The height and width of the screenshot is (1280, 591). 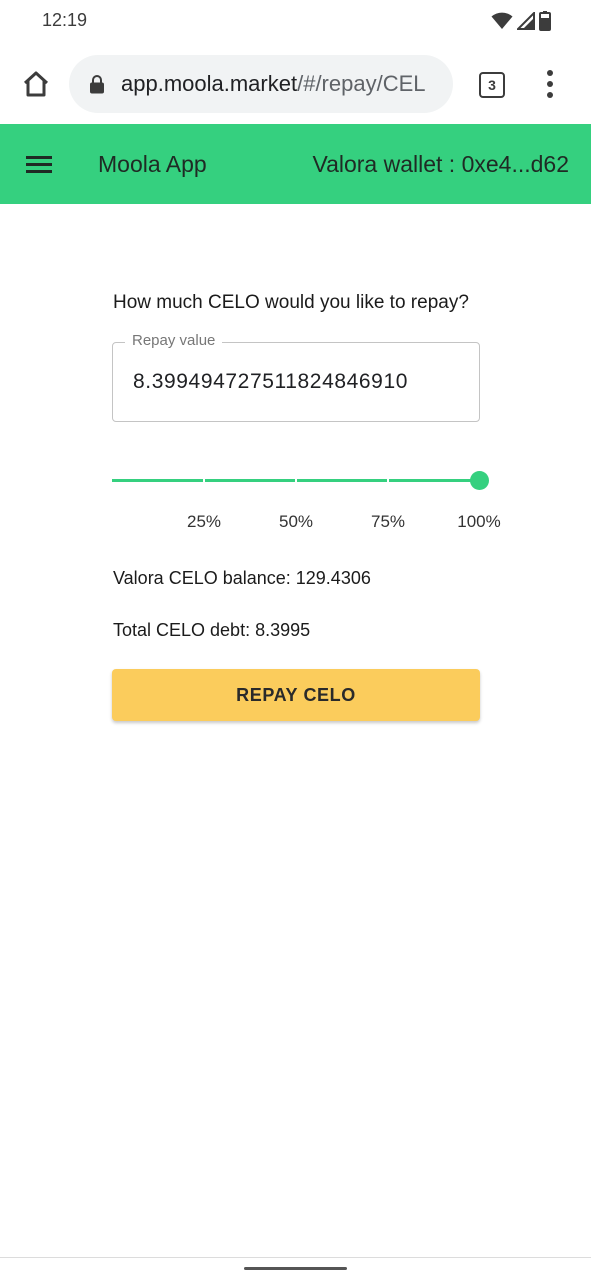 I want to click on url-path: /#/repay/CEL, so click(x=361, y=83).